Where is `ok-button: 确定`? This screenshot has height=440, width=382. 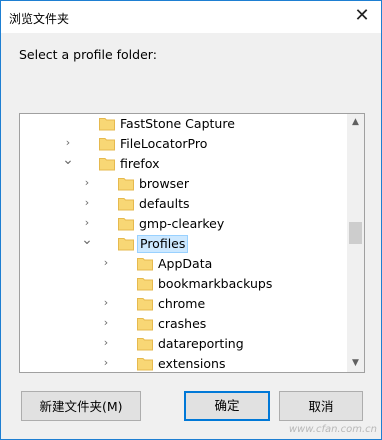 ok-button: 确定 is located at coordinates (227, 406).